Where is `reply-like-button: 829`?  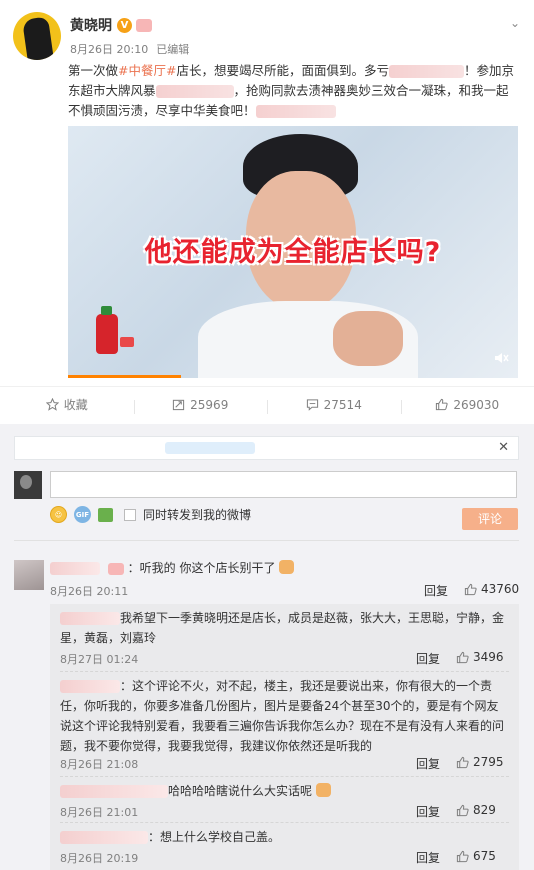 reply-like-button: 829 is located at coordinates (476, 810).